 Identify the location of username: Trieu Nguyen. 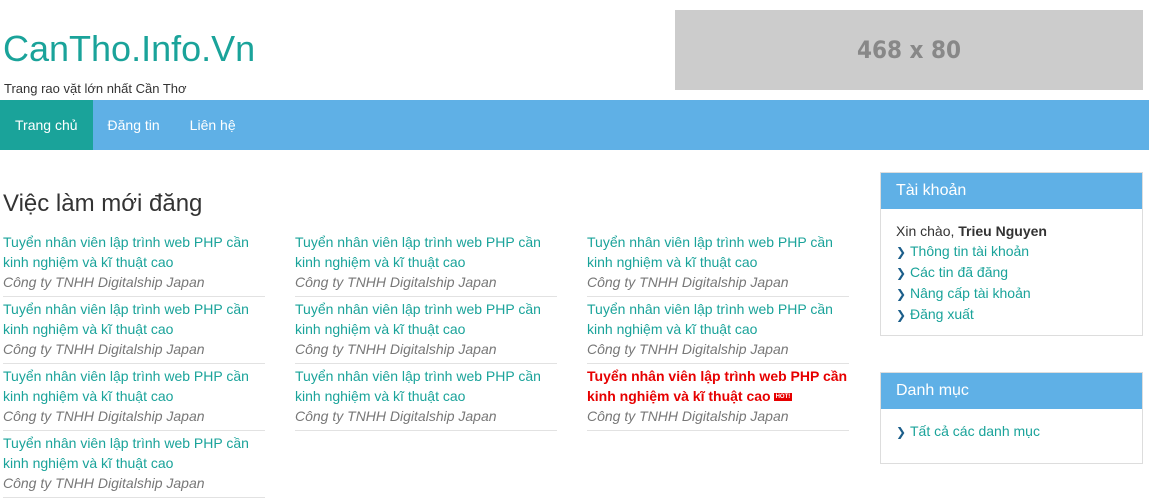
(1002, 231).